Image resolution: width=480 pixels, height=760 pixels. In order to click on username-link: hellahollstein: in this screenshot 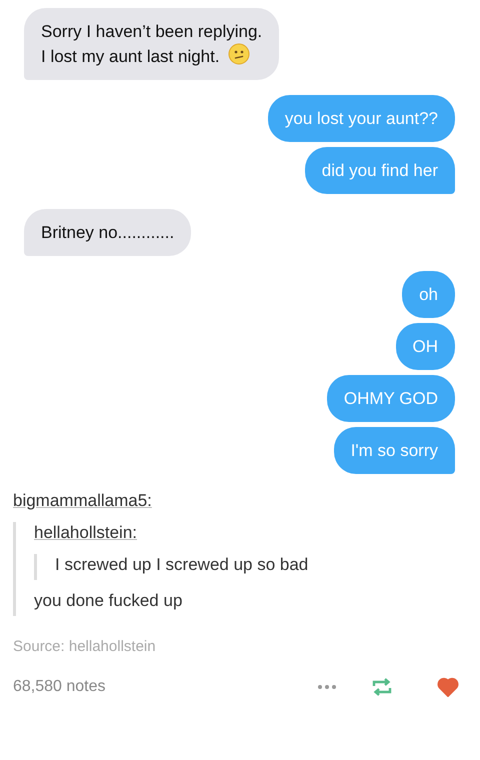, I will do `click(86, 533)`.